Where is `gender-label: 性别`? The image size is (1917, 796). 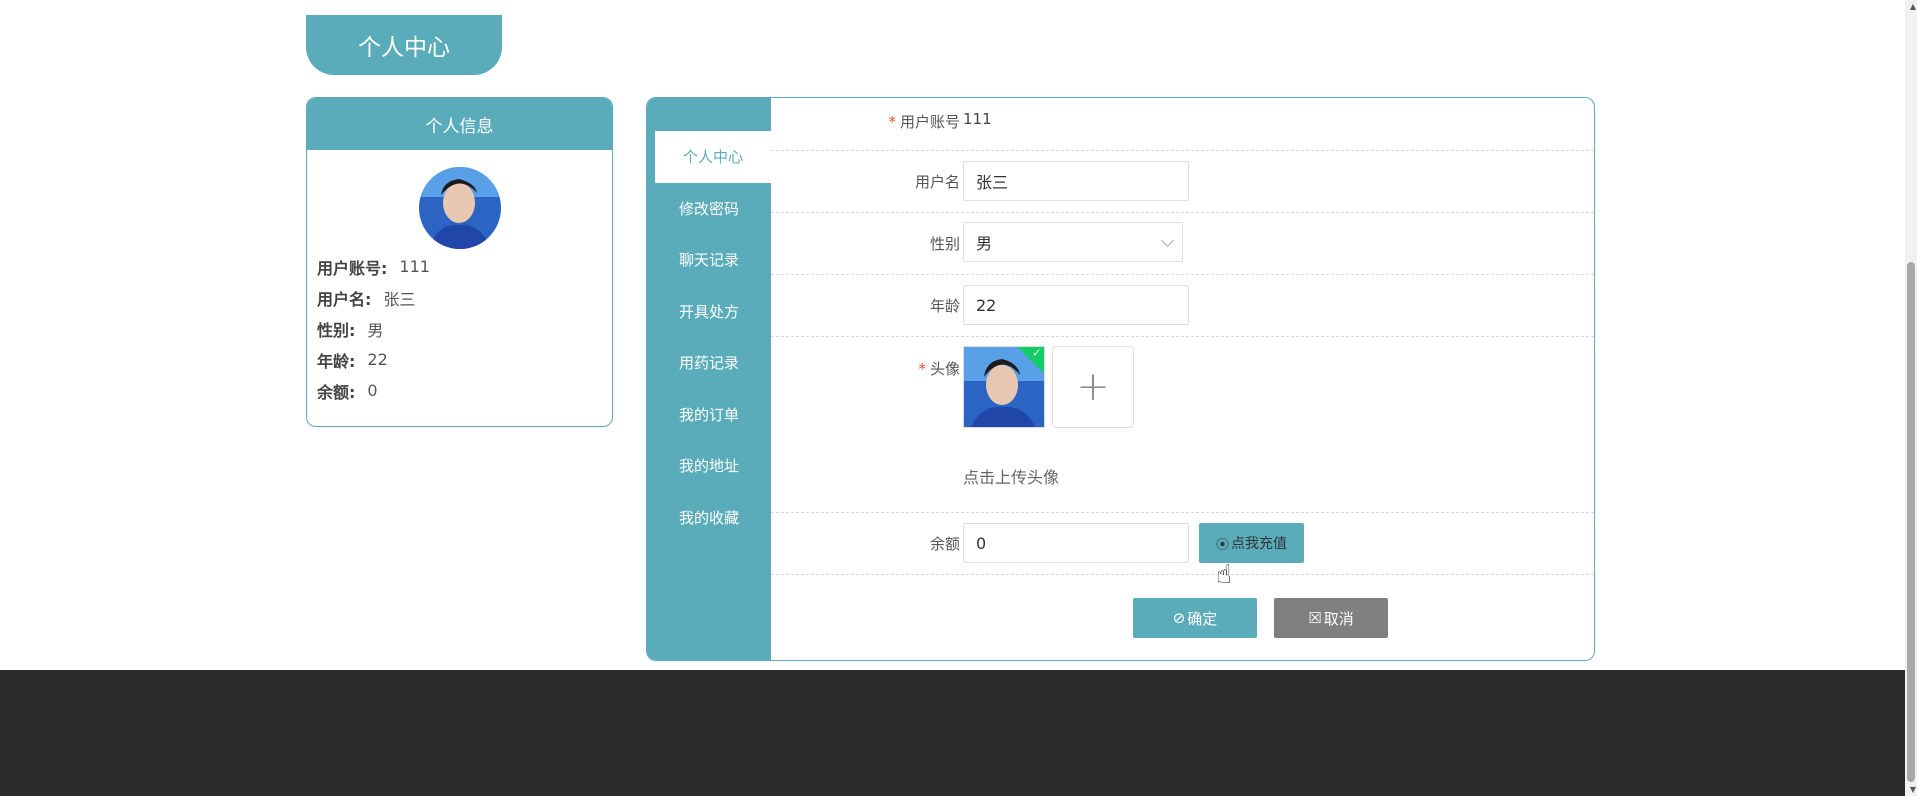
gender-label: 性别 is located at coordinates (944, 244).